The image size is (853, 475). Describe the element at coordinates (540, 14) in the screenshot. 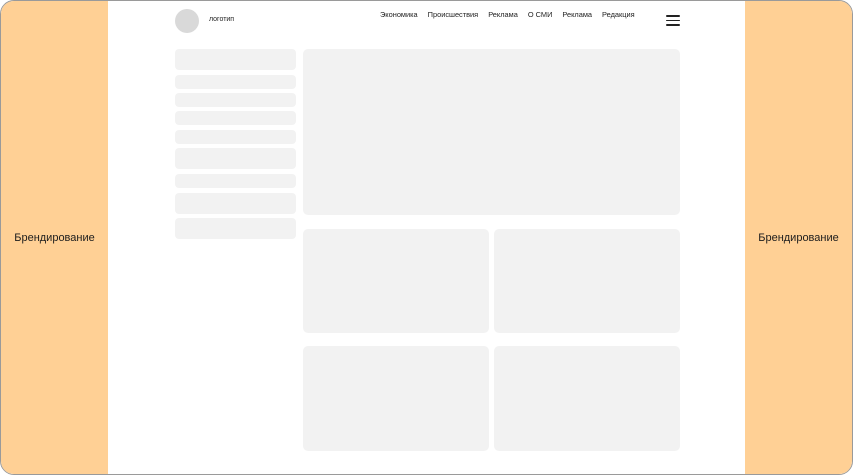

I see `nav-item-about-media: О СМИ` at that location.